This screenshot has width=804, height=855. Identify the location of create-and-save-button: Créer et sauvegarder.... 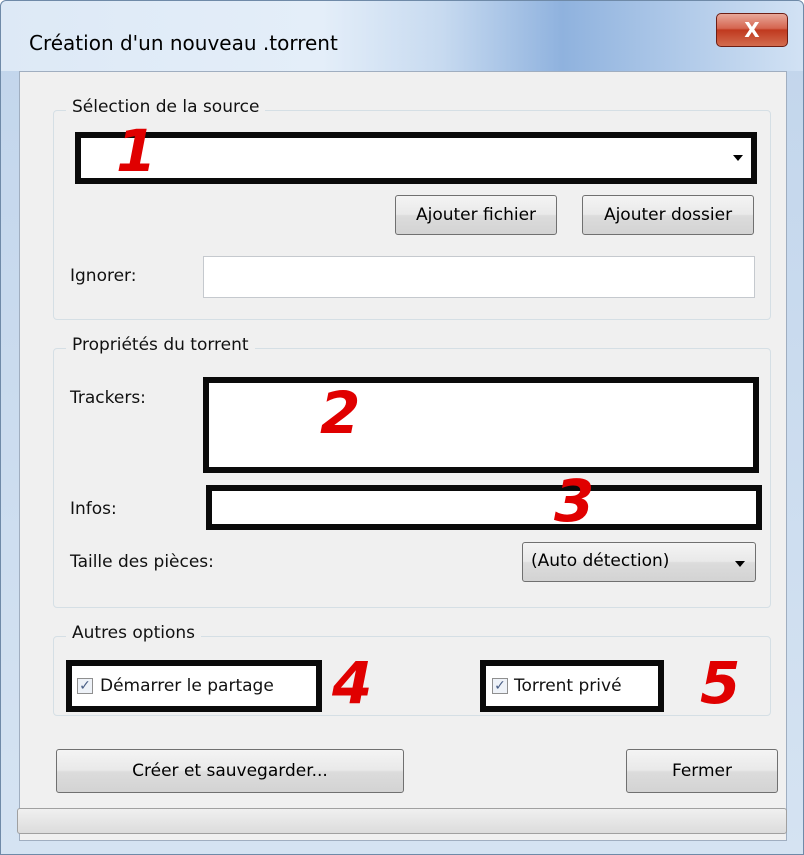
(230, 771).